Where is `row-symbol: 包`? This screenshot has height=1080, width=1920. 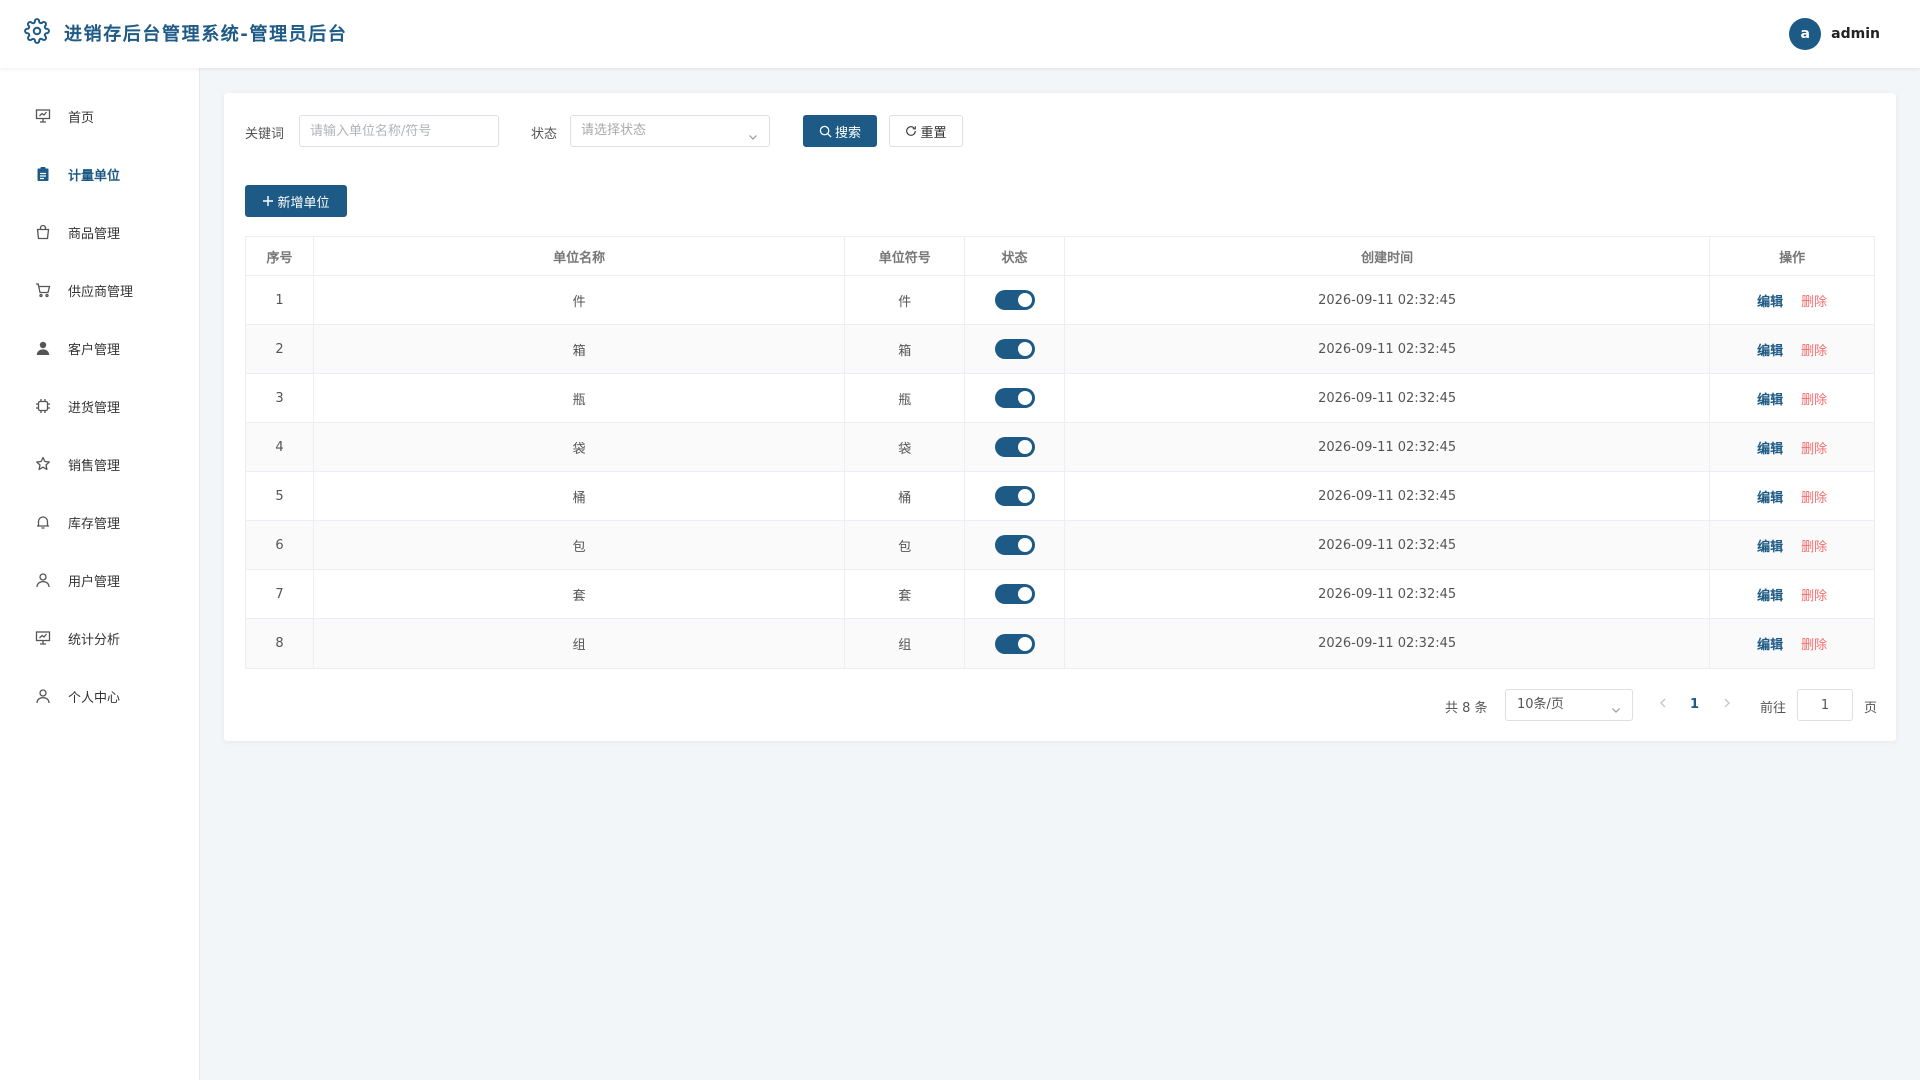 row-symbol: 包 is located at coordinates (905, 545).